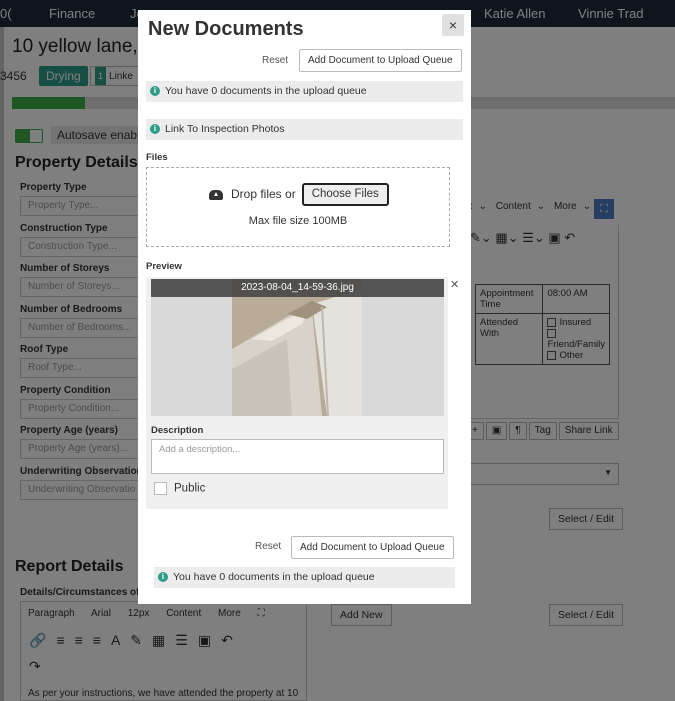 This screenshot has height=701, width=675. What do you see at coordinates (157, 157) in the screenshot?
I see `files-label: Files` at bounding box center [157, 157].